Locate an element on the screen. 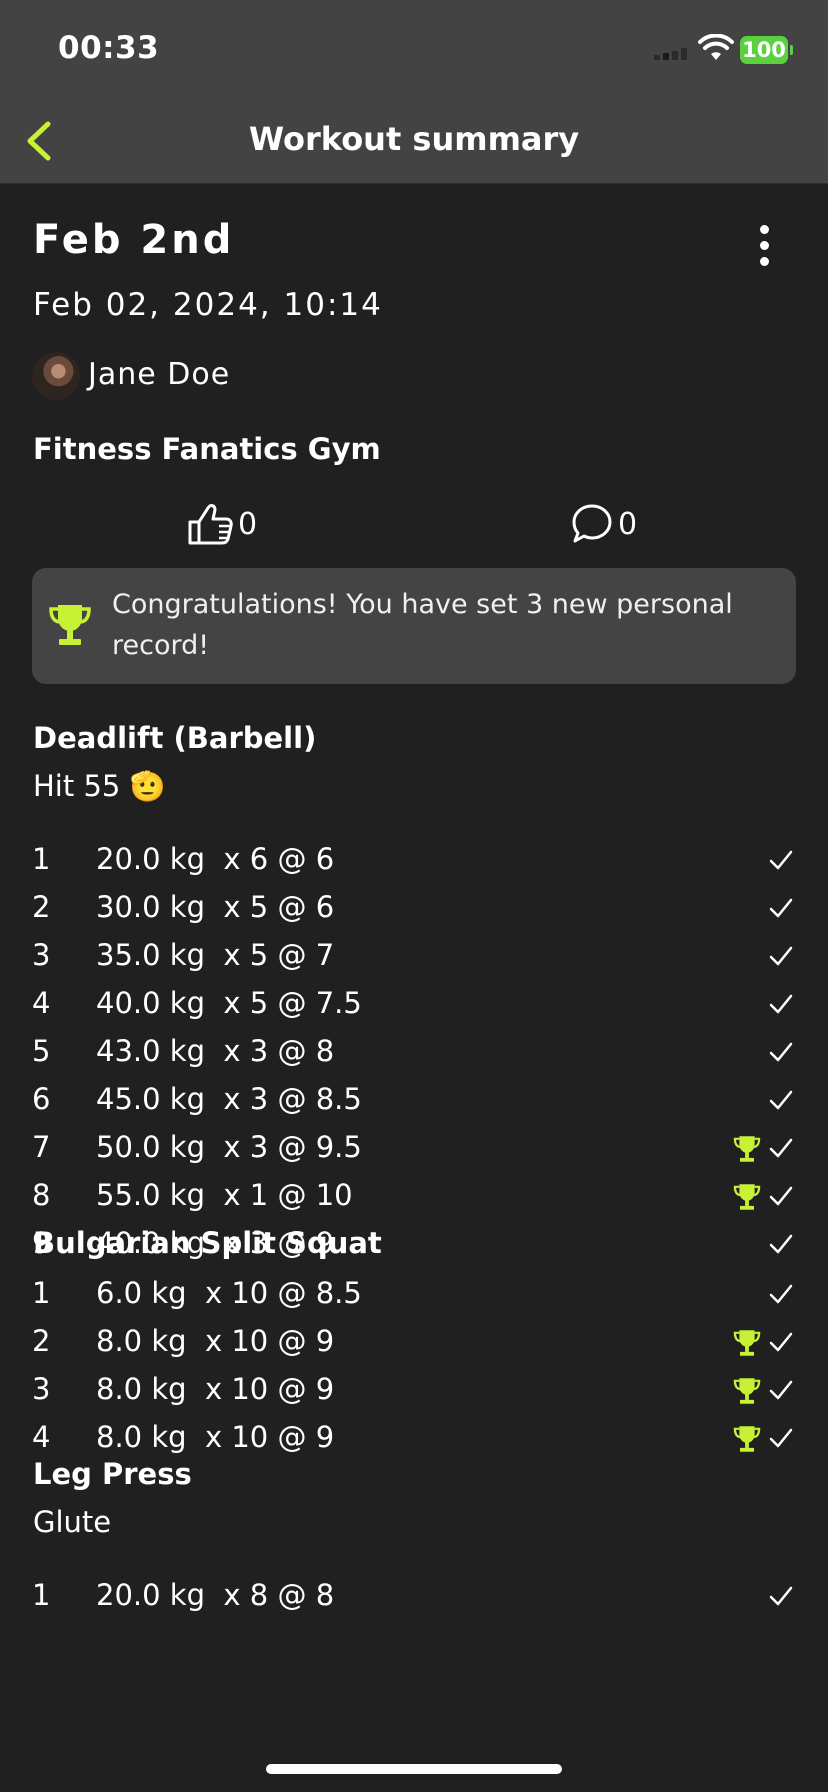 The width and height of the screenshot is (828, 1792). set-number: 5 is located at coordinates (41, 1051).